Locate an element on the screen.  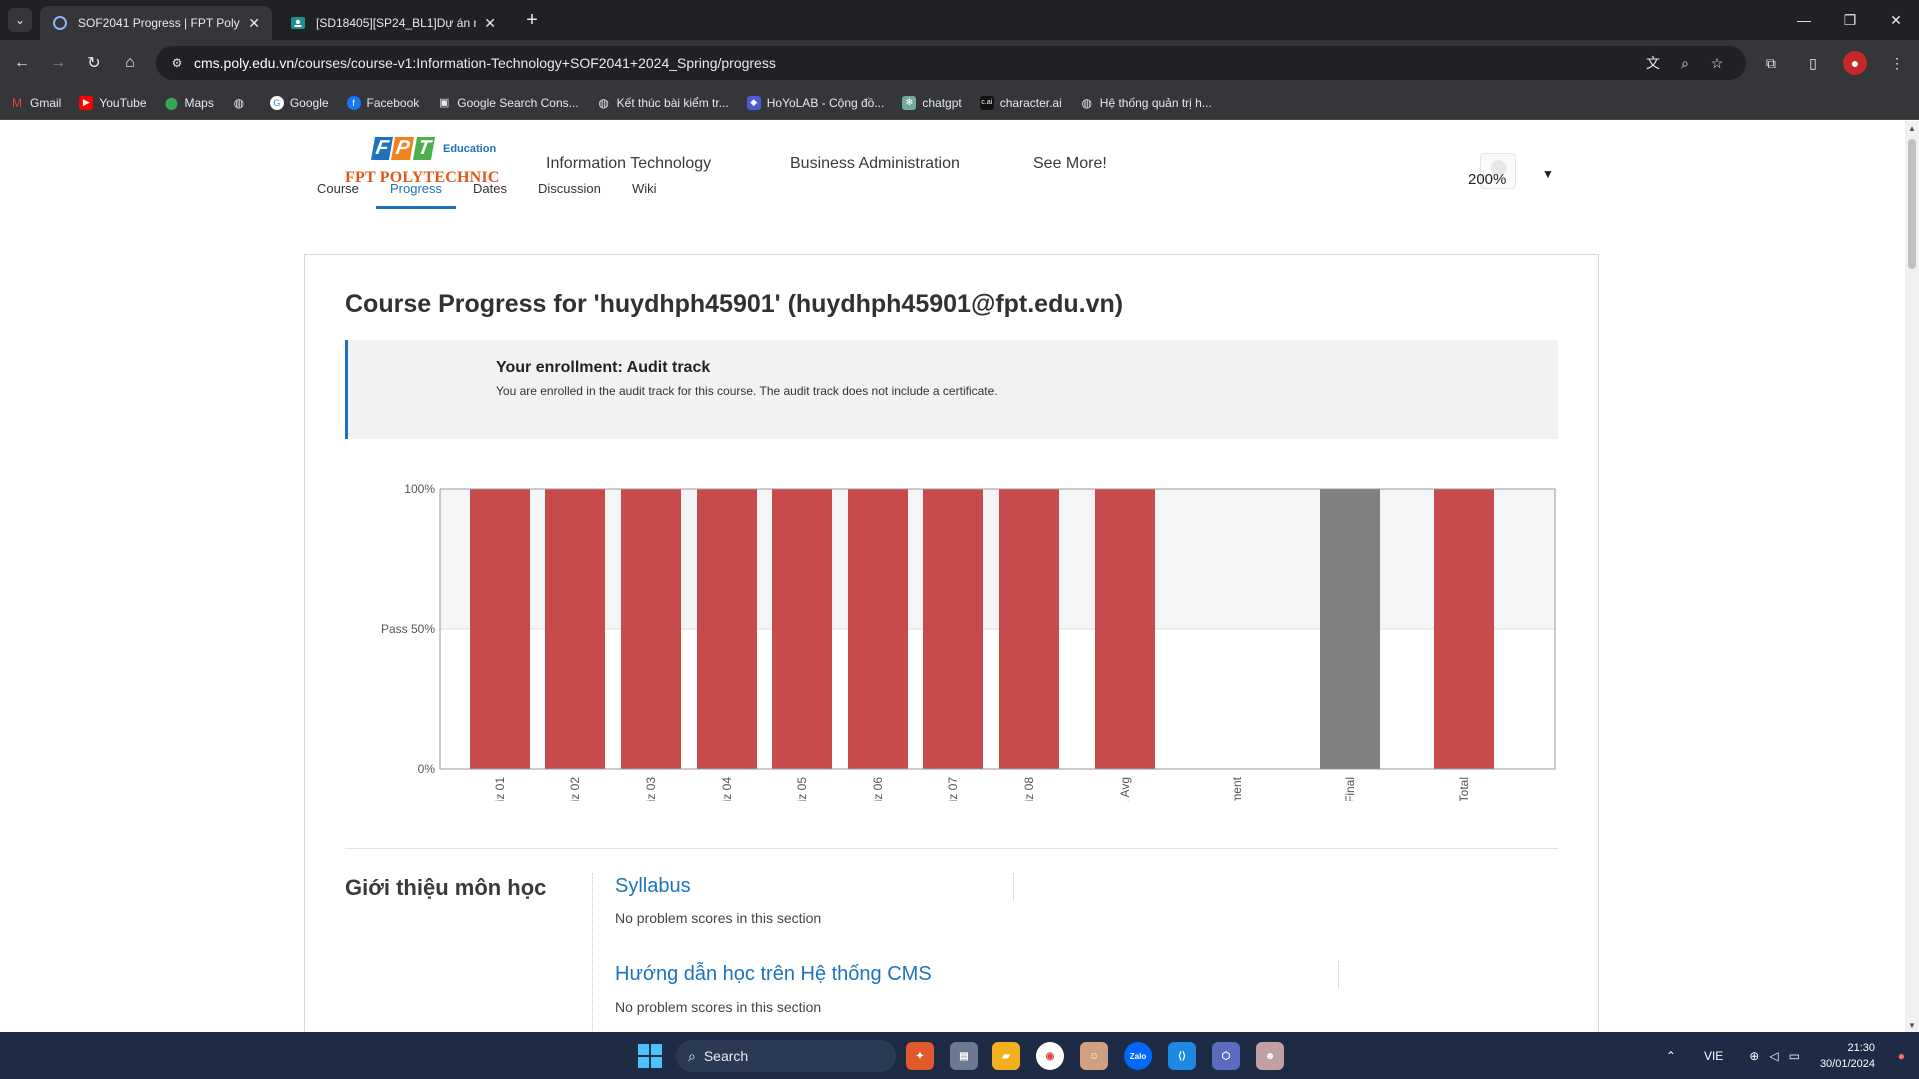
page-scrollbar: ▲ ▼ is located at coordinates (1912, 576).